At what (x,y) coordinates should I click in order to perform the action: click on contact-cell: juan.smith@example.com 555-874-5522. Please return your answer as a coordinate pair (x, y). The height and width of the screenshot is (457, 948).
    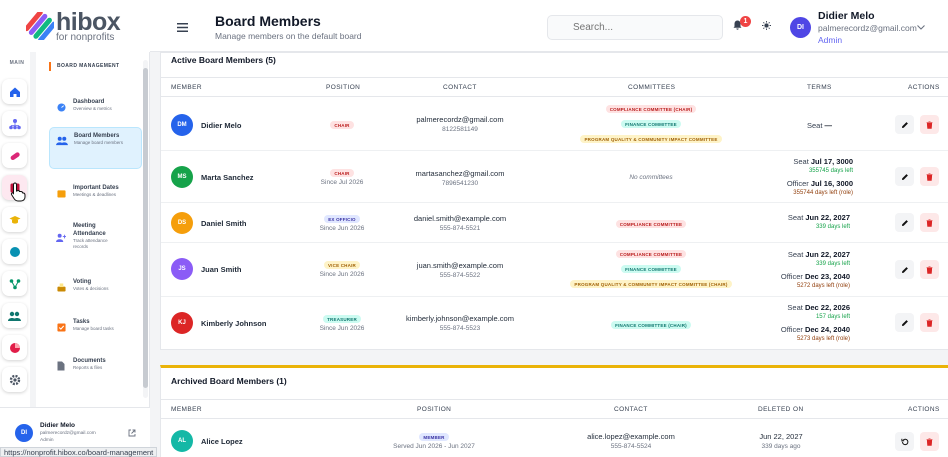
    Looking at the image, I should click on (460, 270).